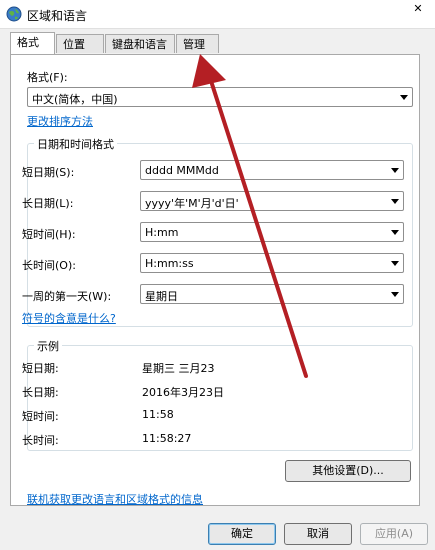 This screenshot has height=550, width=435. What do you see at coordinates (140, 43) in the screenshot?
I see `tab-keyboards-languages: 键盘和语言` at bounding box center [140, 43].